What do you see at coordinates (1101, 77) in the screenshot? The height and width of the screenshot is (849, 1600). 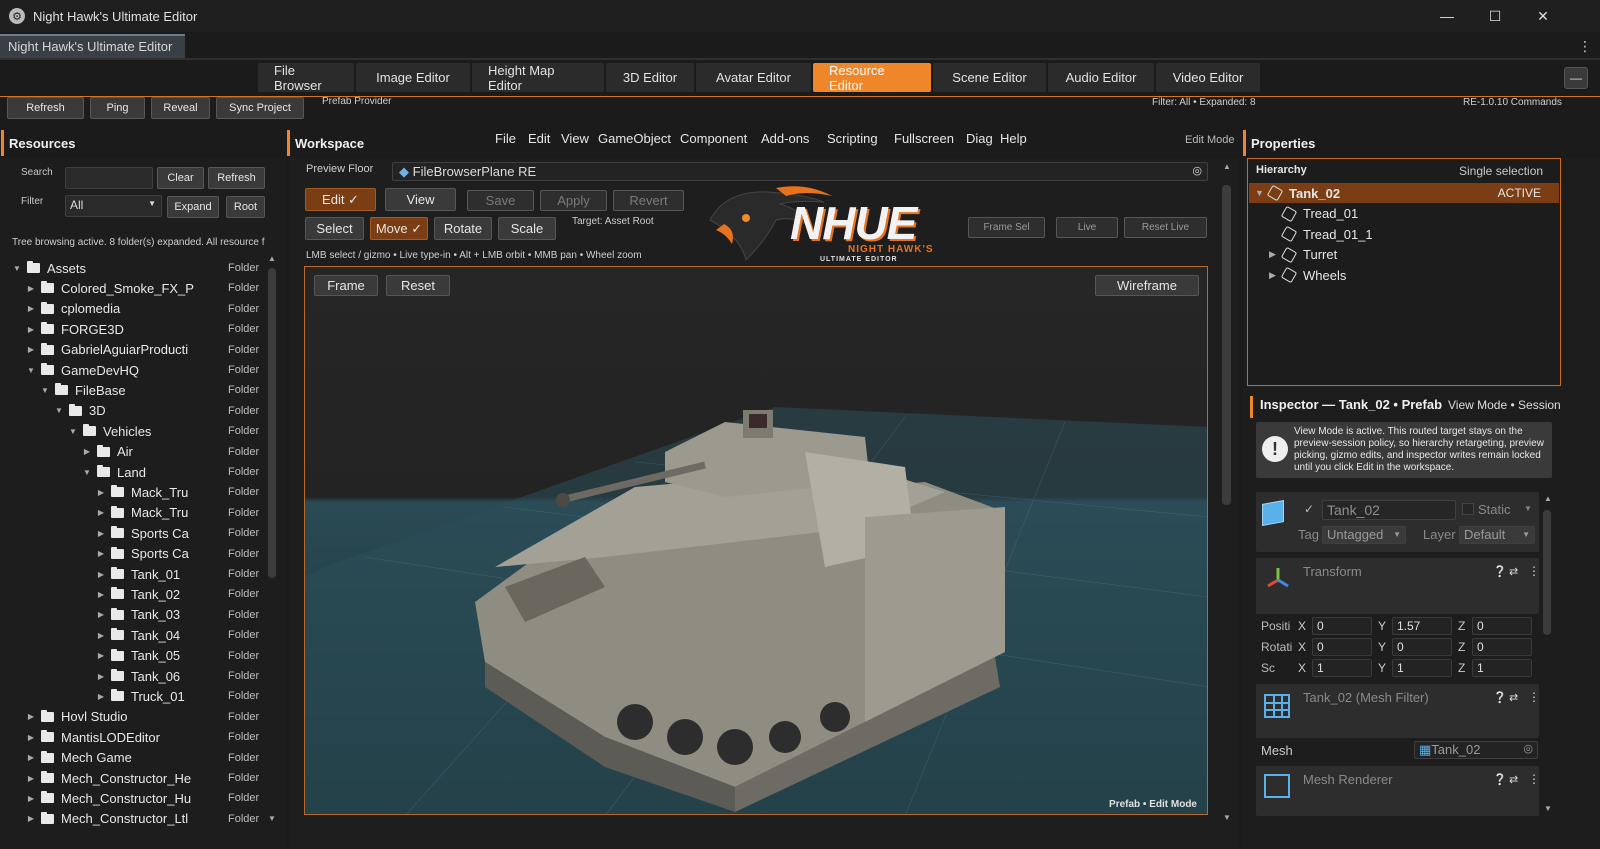 I see `tab-audio-editor: Audio Editor` at bounding box center [1101, 77].